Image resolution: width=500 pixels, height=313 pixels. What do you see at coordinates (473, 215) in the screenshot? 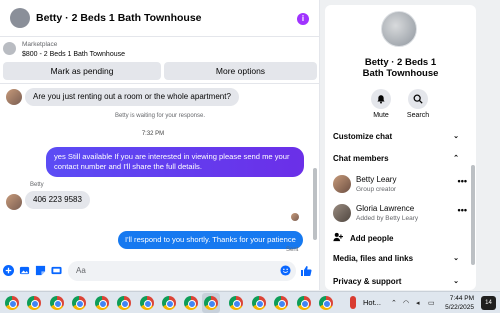
I see `panel-scrollbar` at bounding box center [473, 215].